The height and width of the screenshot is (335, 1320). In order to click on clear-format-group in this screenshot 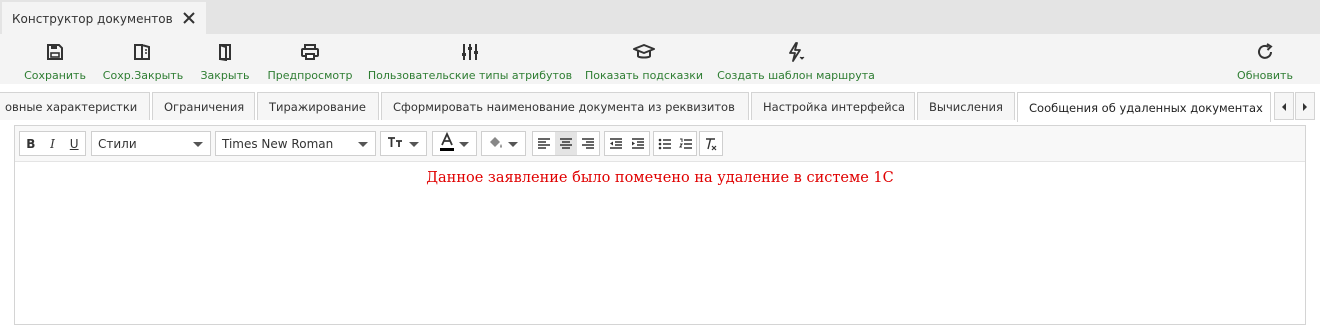, I will do `click(711, 143)`.